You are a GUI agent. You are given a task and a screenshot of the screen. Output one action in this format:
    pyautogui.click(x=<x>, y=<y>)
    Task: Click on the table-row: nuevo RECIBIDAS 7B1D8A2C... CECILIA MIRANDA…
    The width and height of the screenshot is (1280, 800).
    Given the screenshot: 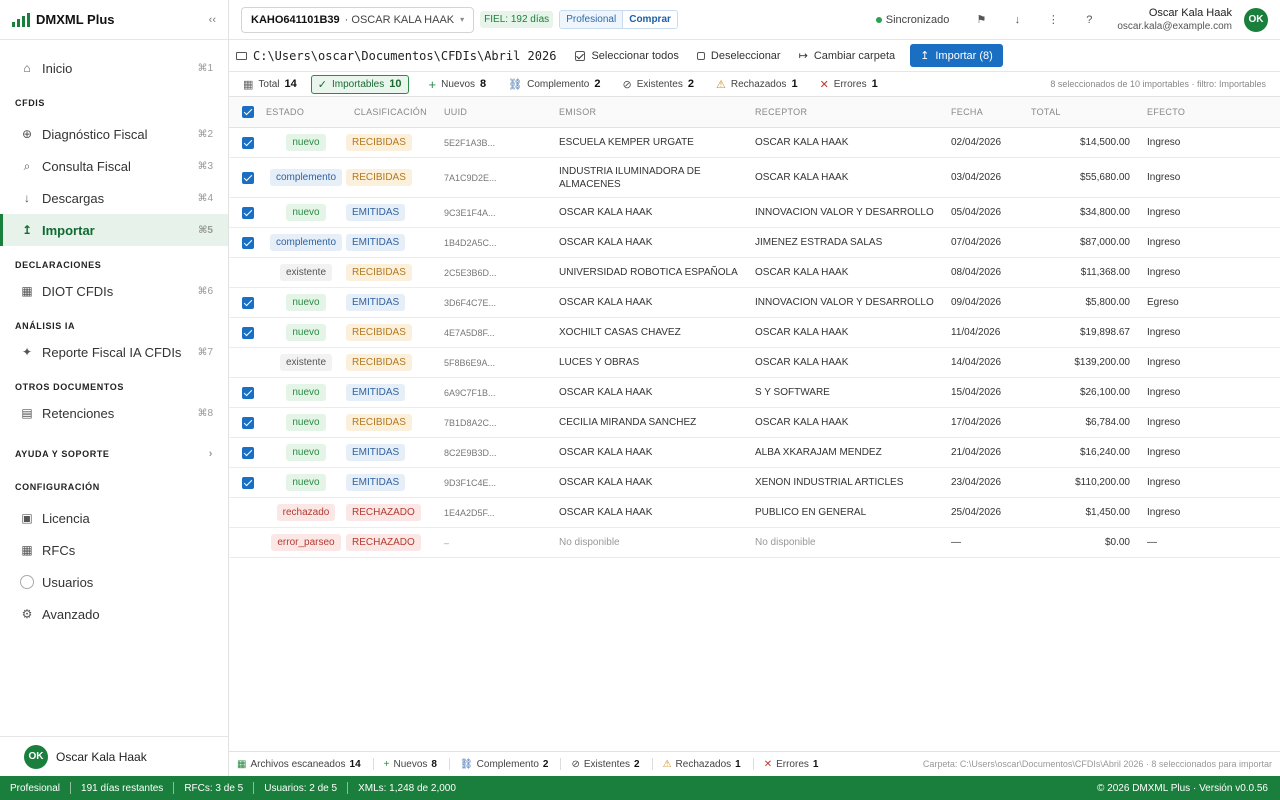 What is the action you would take?
    pyautogui.click(x=754, y=423)
    